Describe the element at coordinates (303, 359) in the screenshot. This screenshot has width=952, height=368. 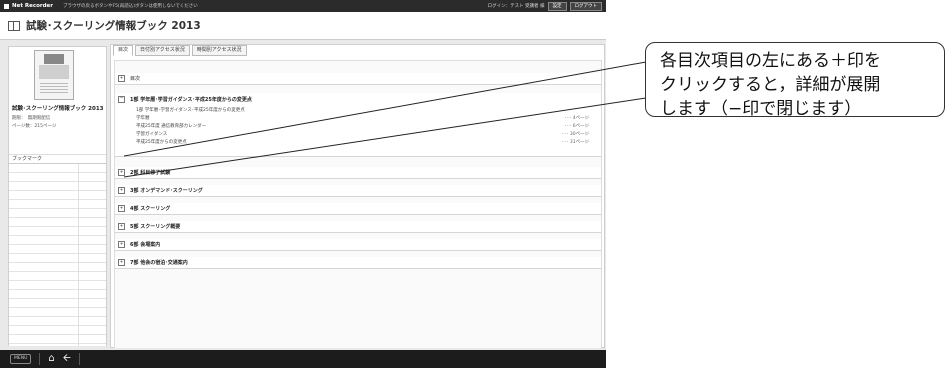
I see `bottom-bar: MENU ⌂ 🡨` at that location.